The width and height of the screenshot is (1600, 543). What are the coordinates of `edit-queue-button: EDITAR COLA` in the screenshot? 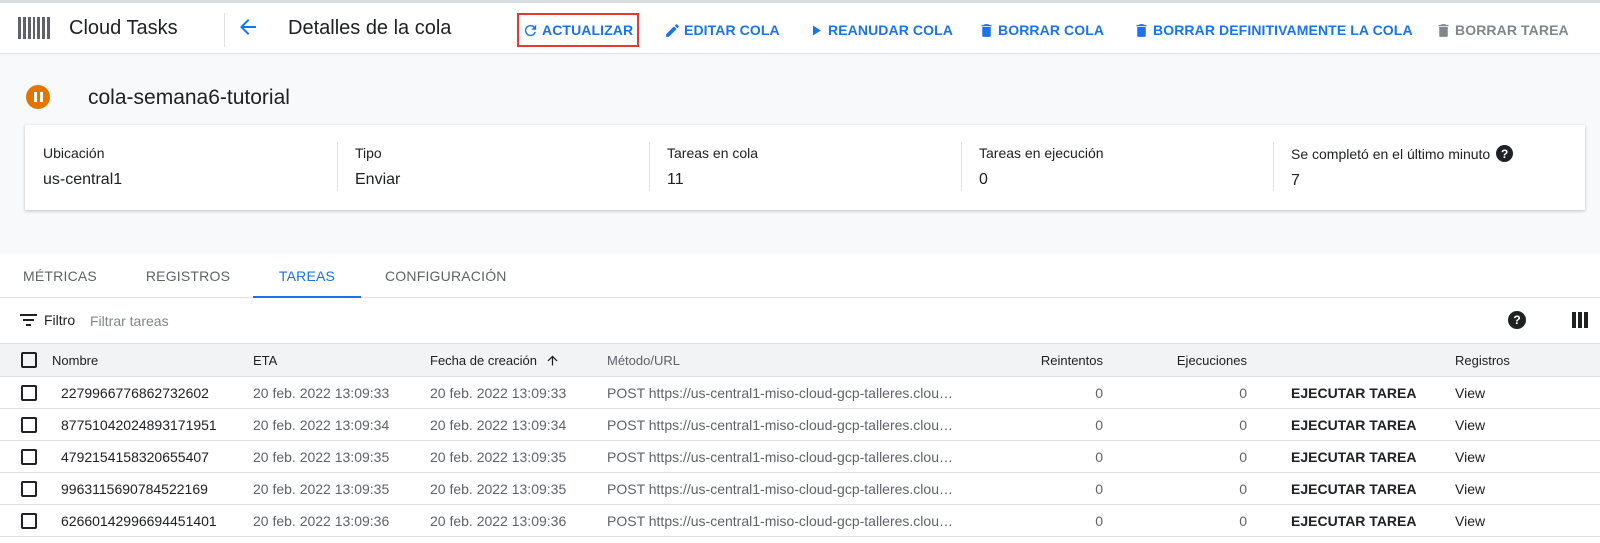 It's located at (722, 30).